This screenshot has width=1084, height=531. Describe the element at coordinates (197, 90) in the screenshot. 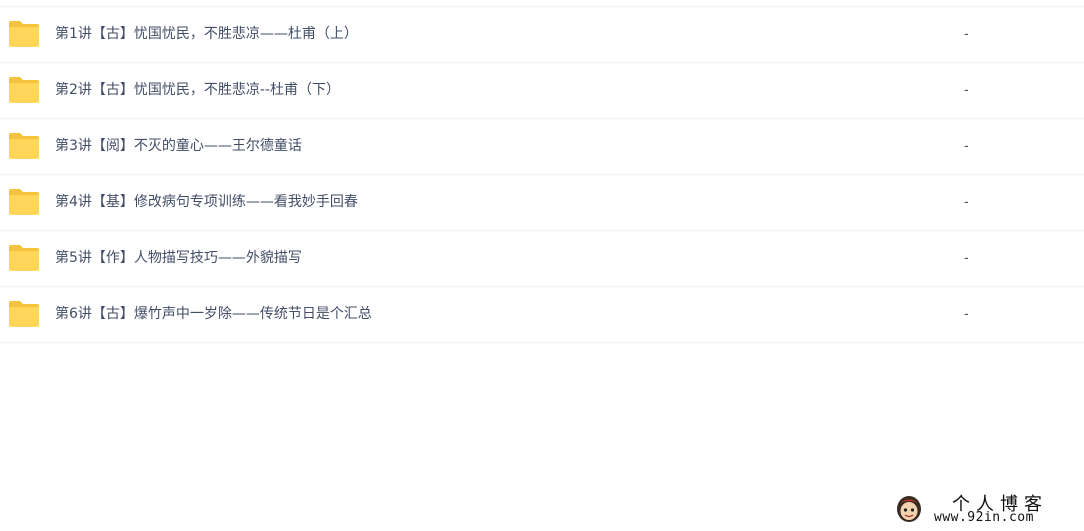

I see `file-name: 第2讲【古】忧国忧民，不胜悲凉--杜甫（下）` at that location.